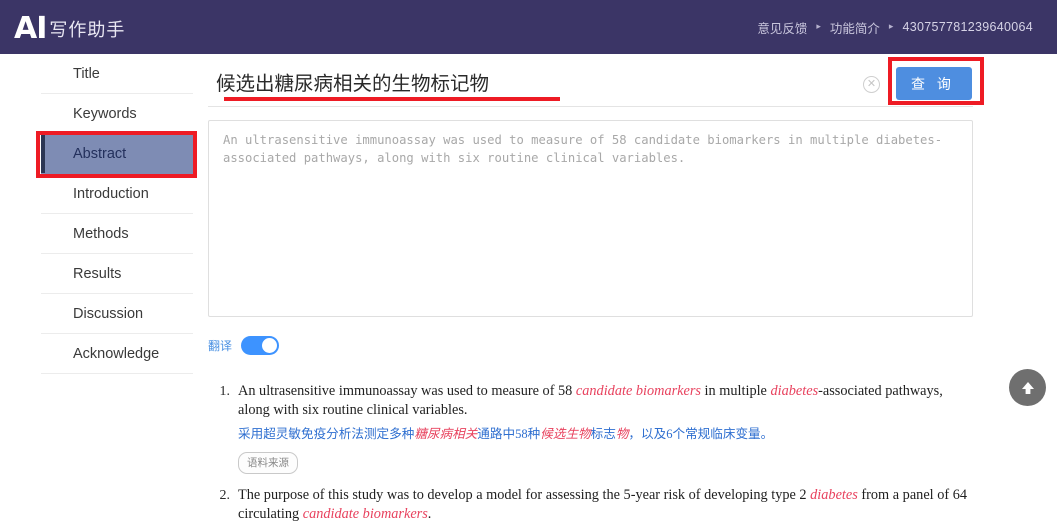 Image resolution: width=1057 pixels, height=530 pixels. Describe the element at coordinates (429, 514) in the screenshot. I see `plain-text: .` at that location.